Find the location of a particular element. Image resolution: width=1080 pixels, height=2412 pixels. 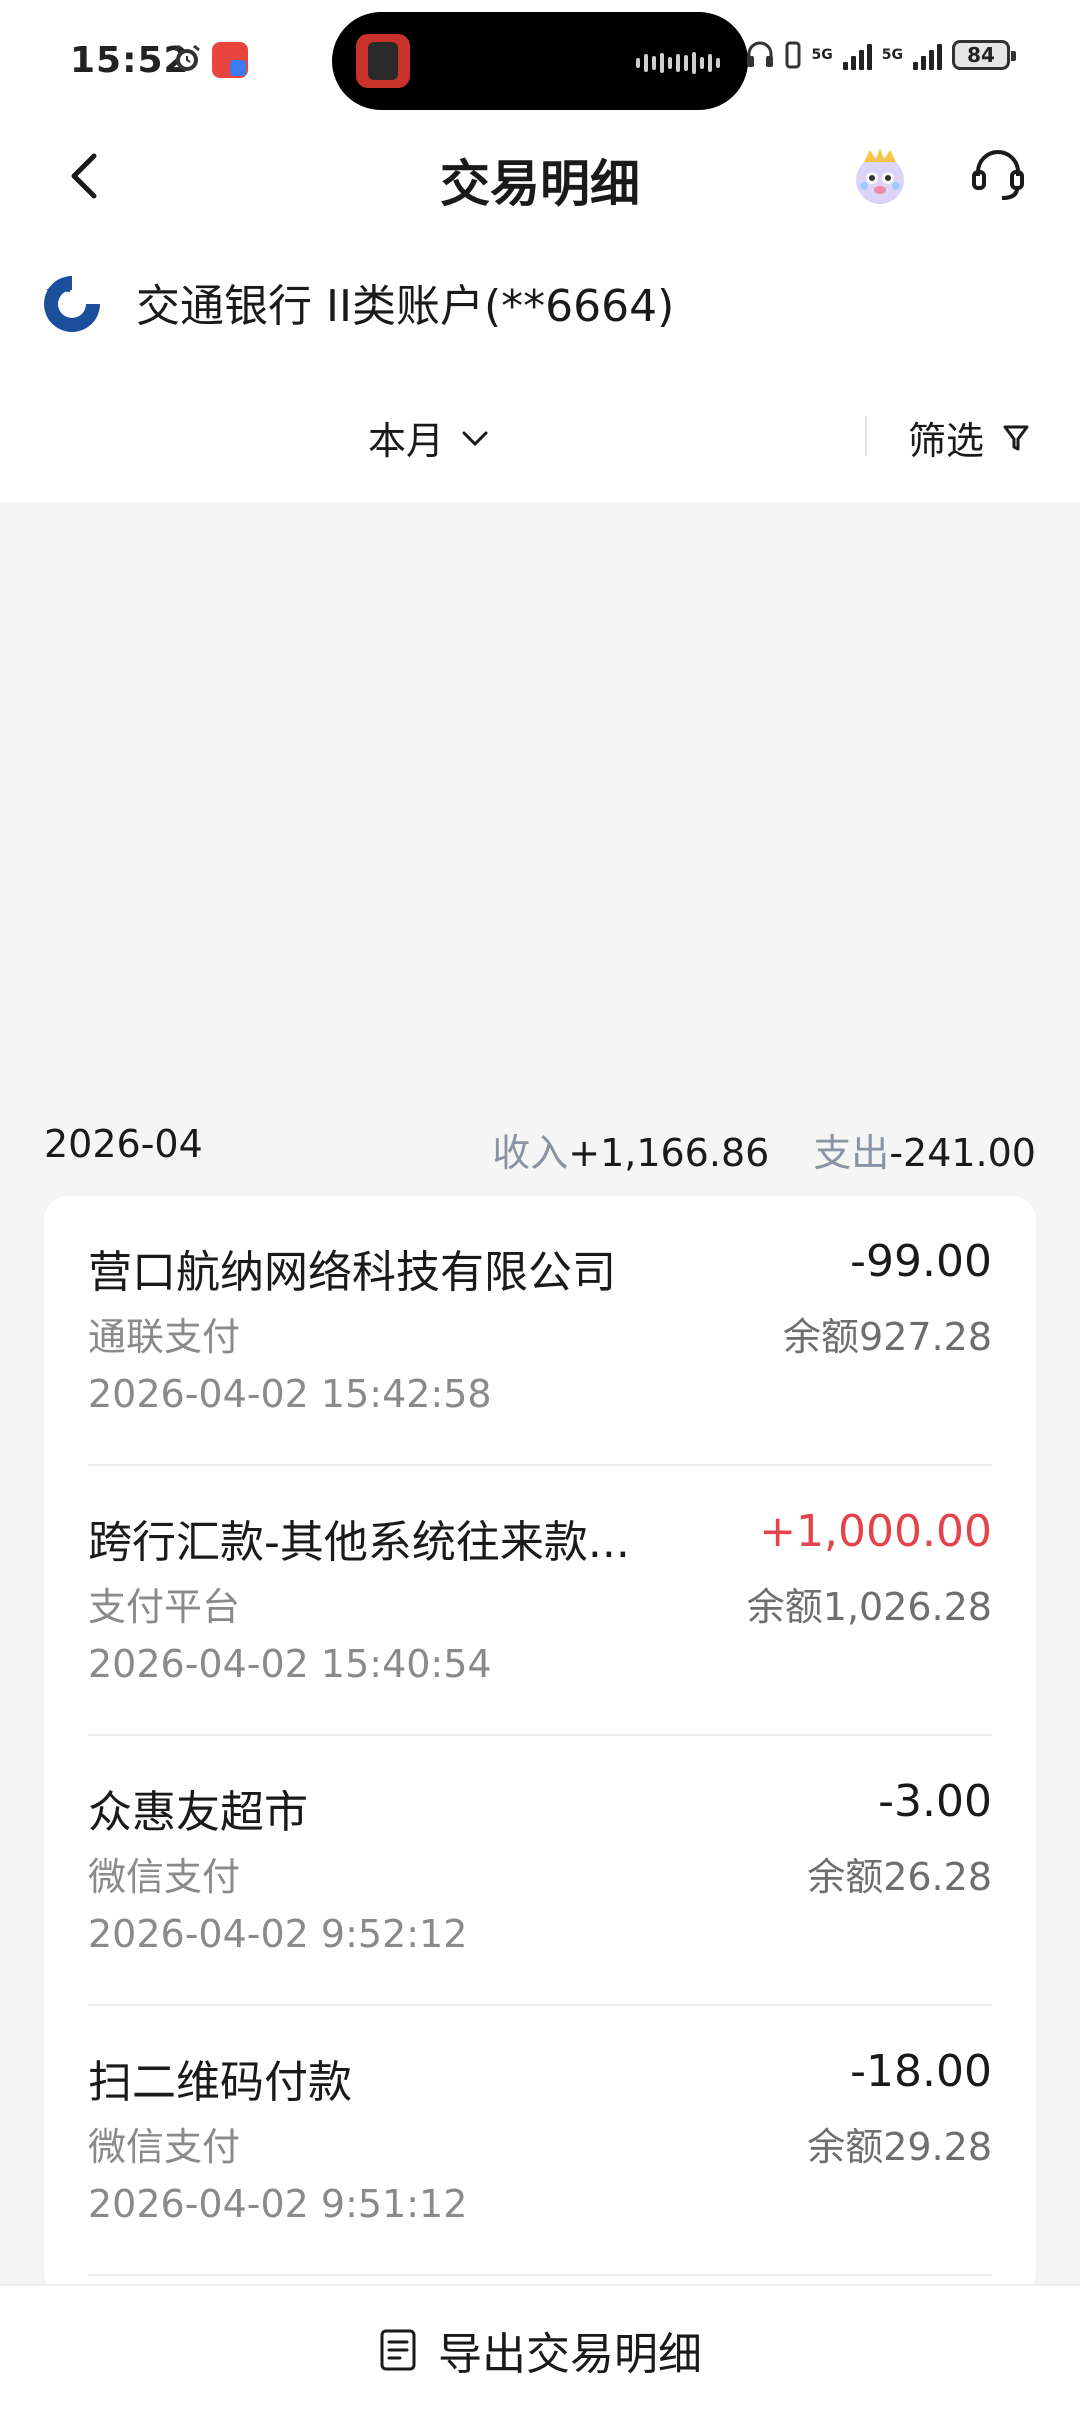

dynamic-island is located at coordinates (540, 61).